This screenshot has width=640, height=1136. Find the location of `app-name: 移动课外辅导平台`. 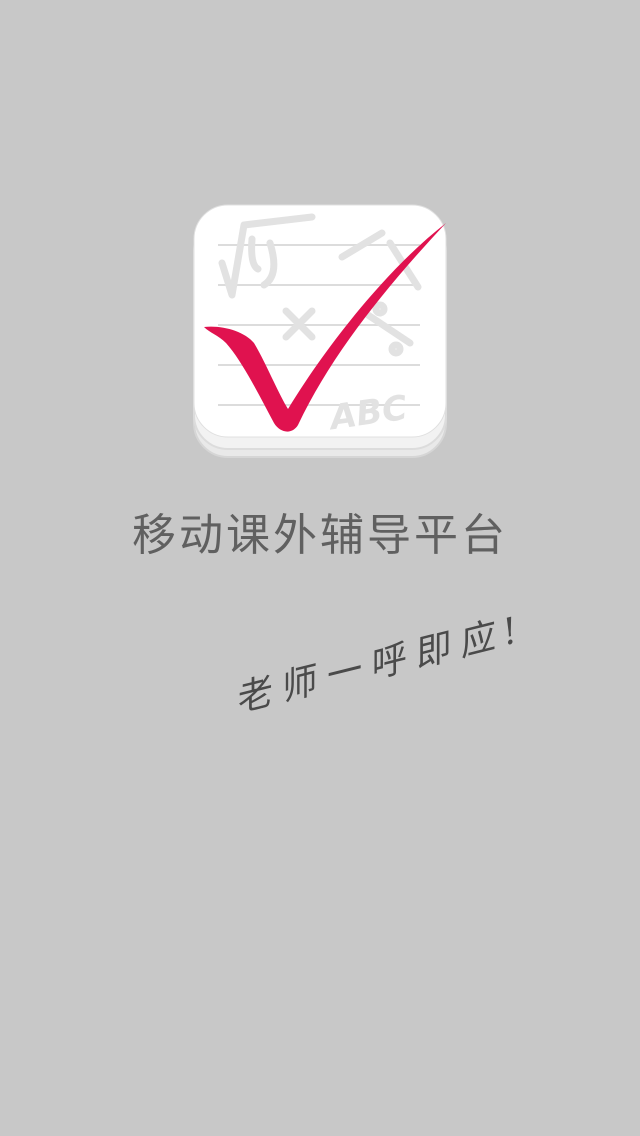

app-name: 移动课外辅导平台 is located at coordinates (320, 535).